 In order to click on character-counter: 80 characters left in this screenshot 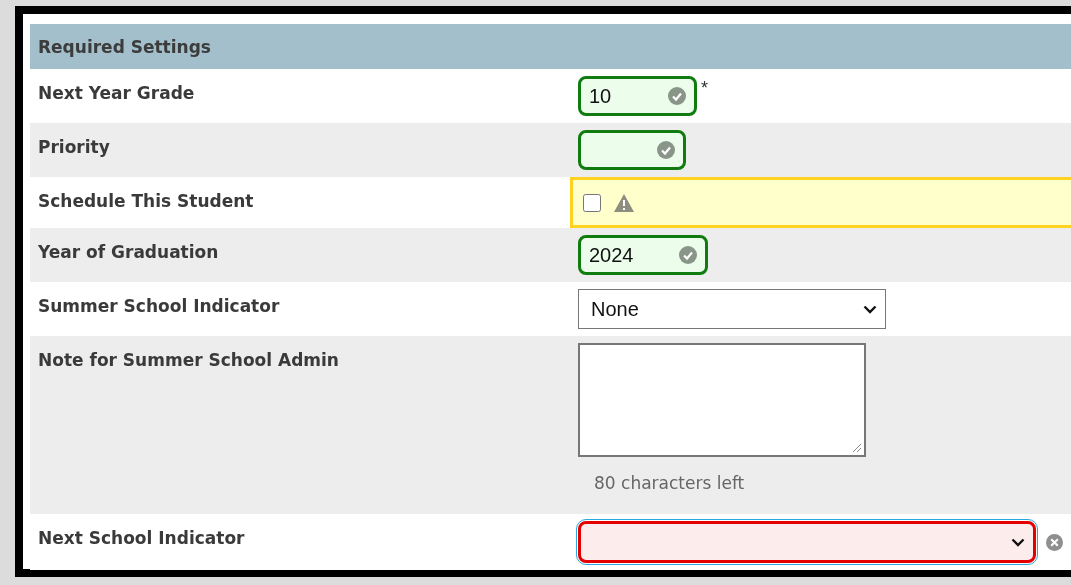, I will do `click(669, 484)`.